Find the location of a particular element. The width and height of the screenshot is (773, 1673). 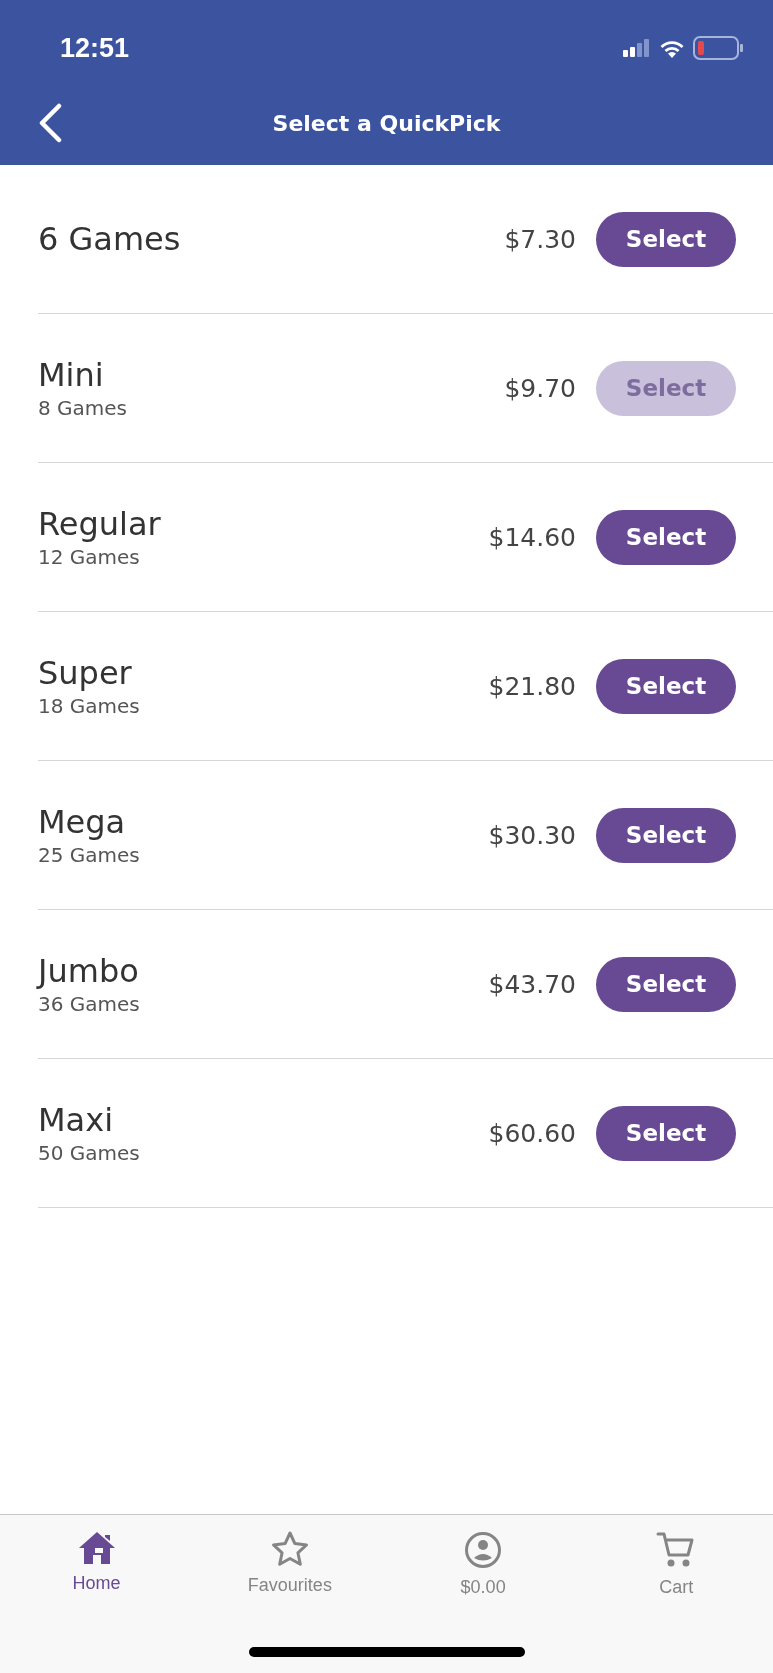

games-count: 18 Games is located at coordinates (89, 706).